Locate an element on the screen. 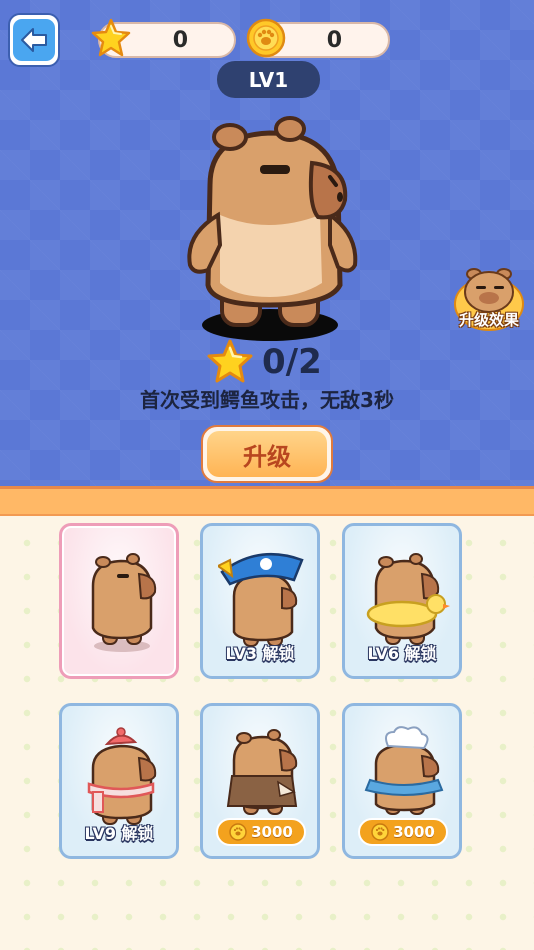 This screenshot has height=950, width=534. skin-card-pirate: LV3 解锁 is located at coordinates (260, 601).